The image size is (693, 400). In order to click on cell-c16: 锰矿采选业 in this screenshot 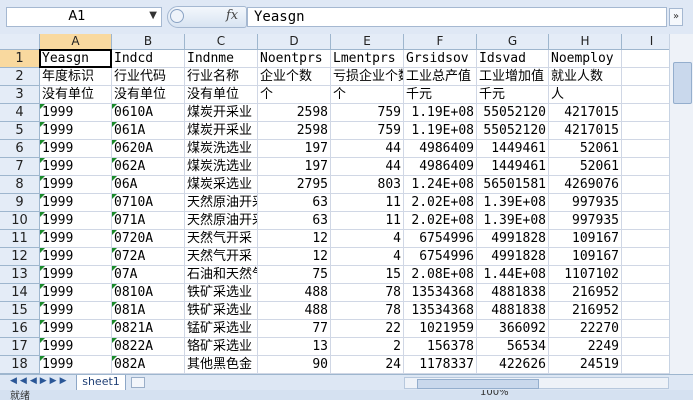, I will do `click(221, 329)`.